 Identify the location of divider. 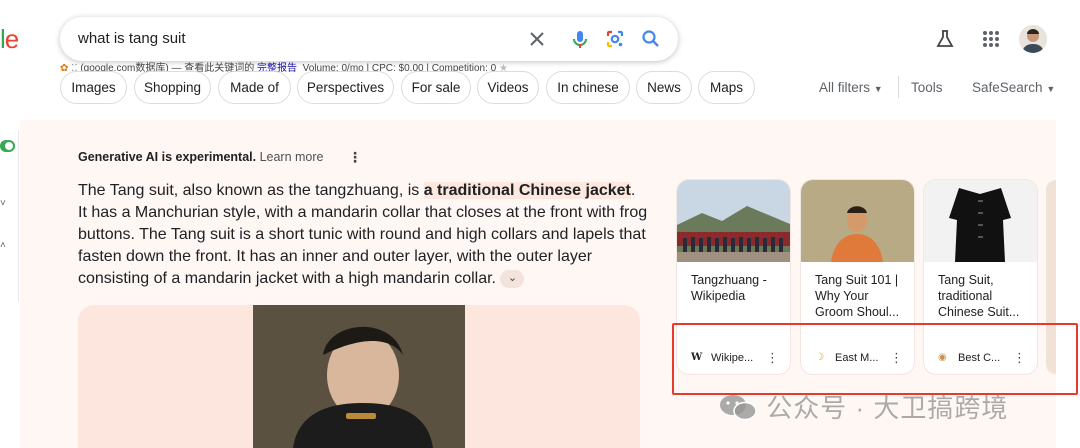
(898, 87).